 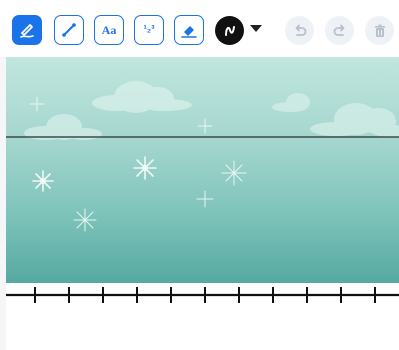 I want to click on number-tool-label: ¹₂³, so click(x=149, y=29).